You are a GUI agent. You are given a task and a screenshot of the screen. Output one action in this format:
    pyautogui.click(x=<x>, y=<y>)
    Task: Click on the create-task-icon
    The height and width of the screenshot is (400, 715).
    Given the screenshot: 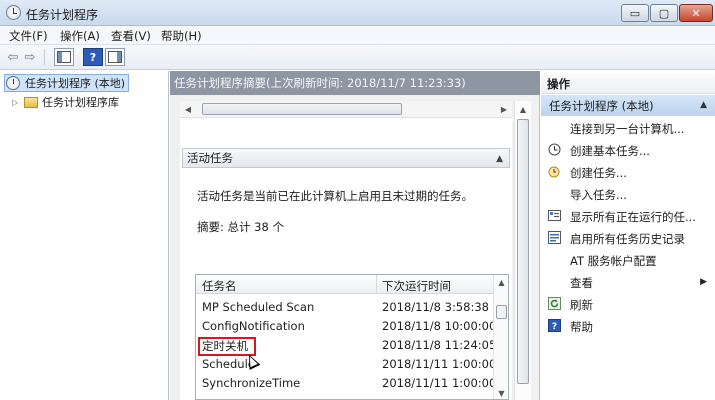 What is the action you would take?
    pyautogui.click(x=554, y=171)
    